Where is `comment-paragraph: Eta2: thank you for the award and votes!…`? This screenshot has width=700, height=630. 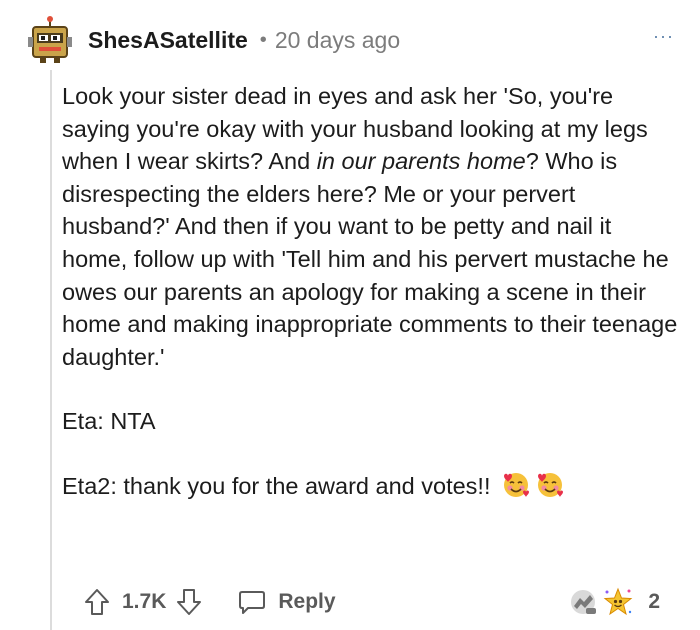
comment-paragraph: Eta2: thank you for the award and votes!… is located at coordinates (372, 486).